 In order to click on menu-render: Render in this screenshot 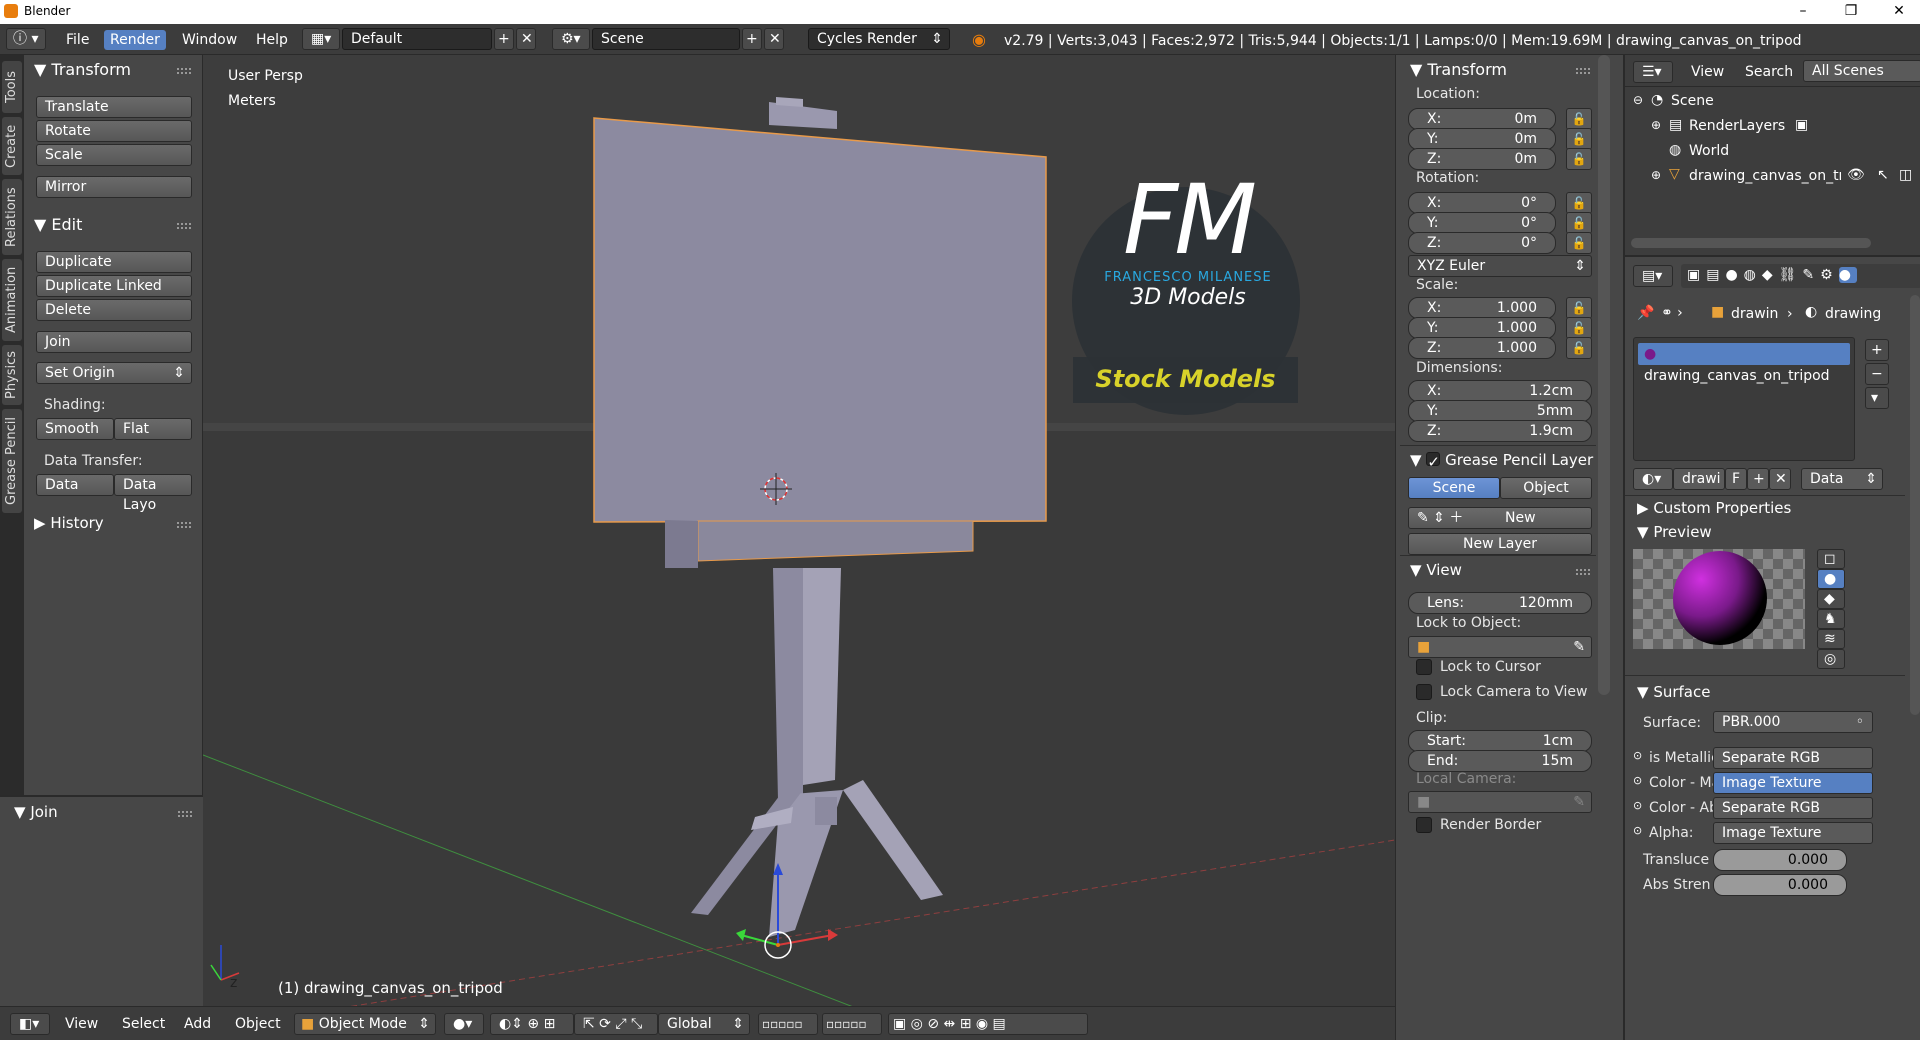, I will do `click(135, 40)`.